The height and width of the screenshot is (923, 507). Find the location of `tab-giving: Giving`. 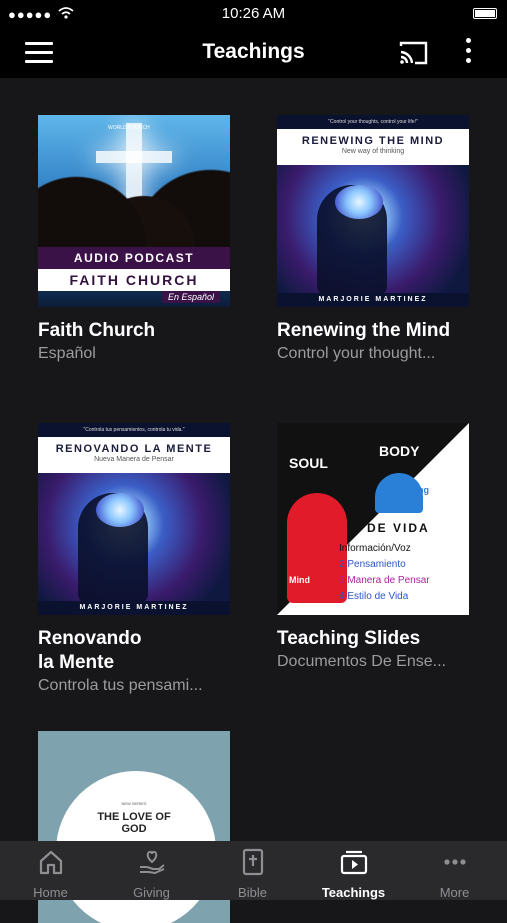

tab-giving: Giving is located at coordinates (151, 870).